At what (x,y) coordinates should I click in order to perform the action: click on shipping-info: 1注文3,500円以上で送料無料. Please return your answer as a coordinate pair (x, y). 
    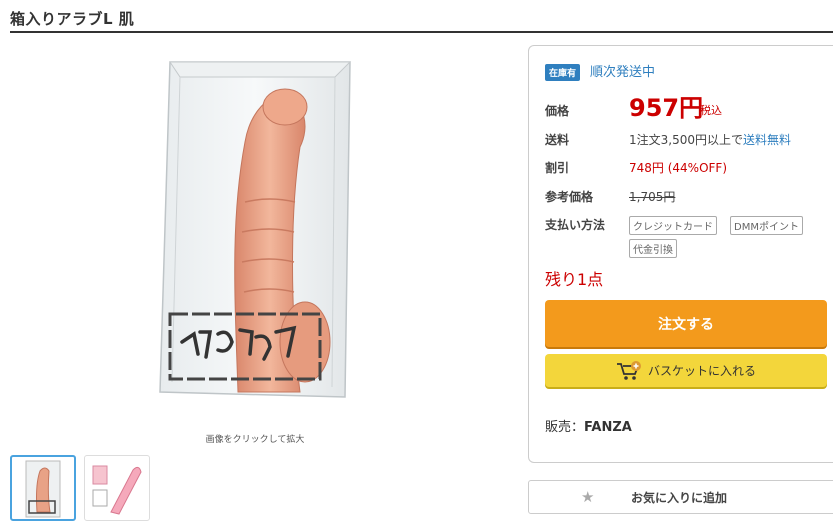
    Looking at the image, I should click on (710, 139).